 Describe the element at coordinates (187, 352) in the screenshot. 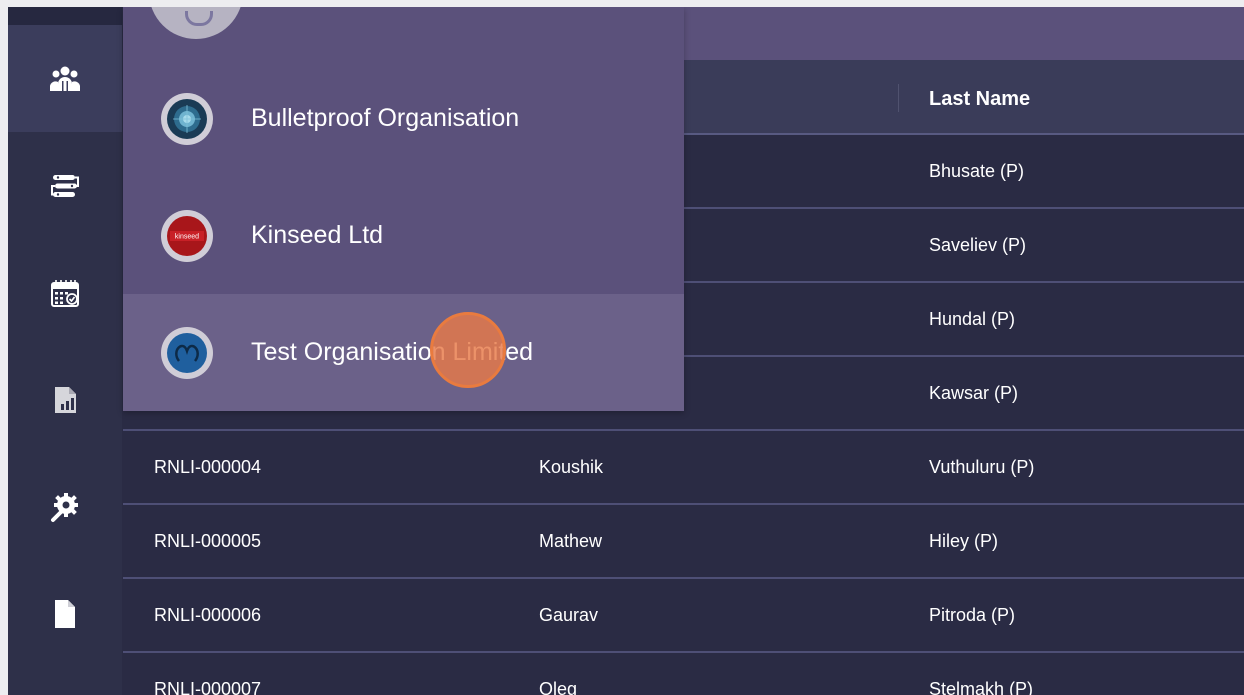

I see `test-org-logo-icon` at that location.